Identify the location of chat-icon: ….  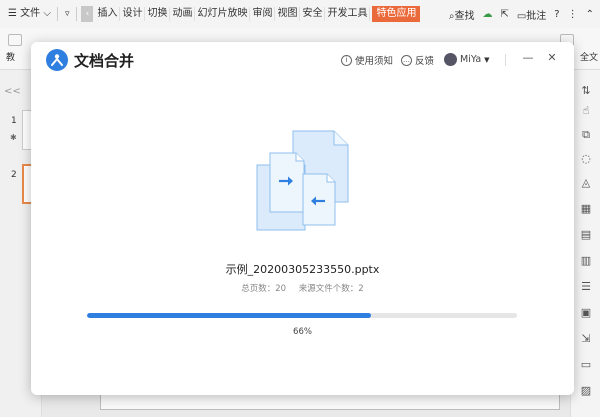
(406, 60).